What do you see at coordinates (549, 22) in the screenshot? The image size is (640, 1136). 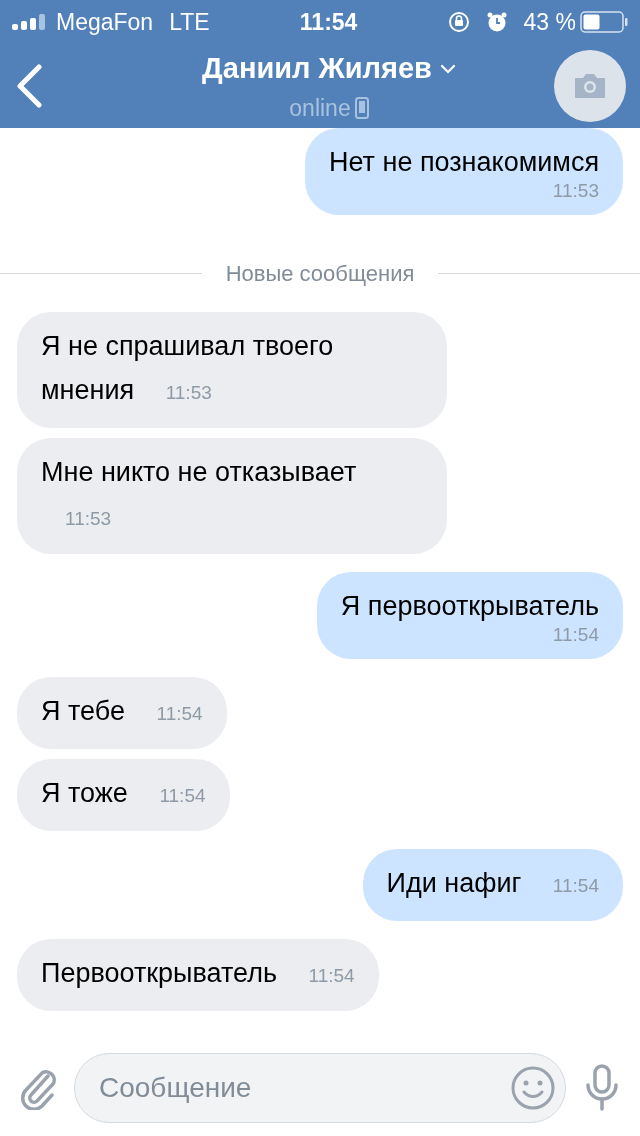 I see `battery-percent: 43 %` at bounding box center [549, 22].